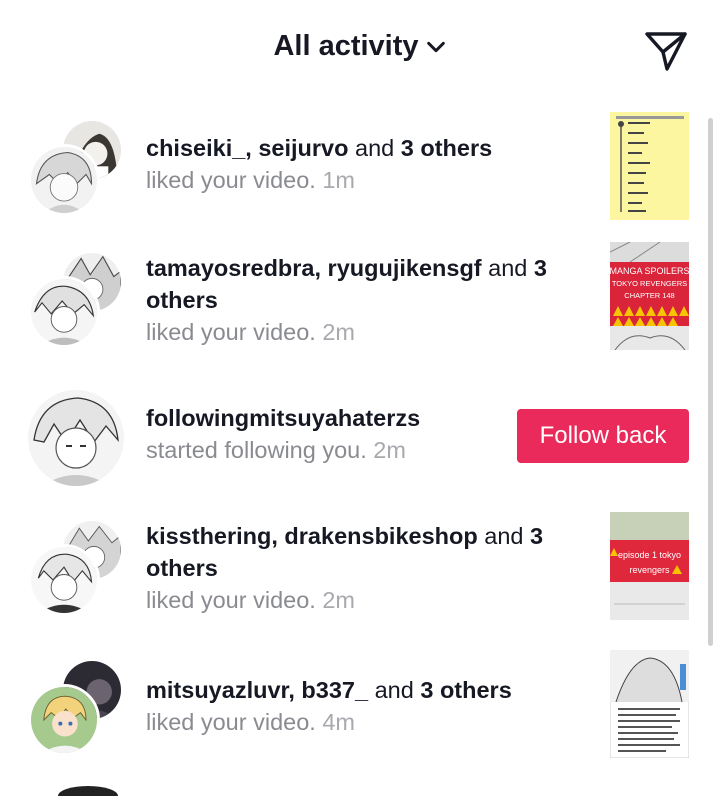  What do you see at coordinates (312, 536) in the screenshot?
I see `usernames: kissthering, drakensbikeshop` at bounding box center [312, 536].